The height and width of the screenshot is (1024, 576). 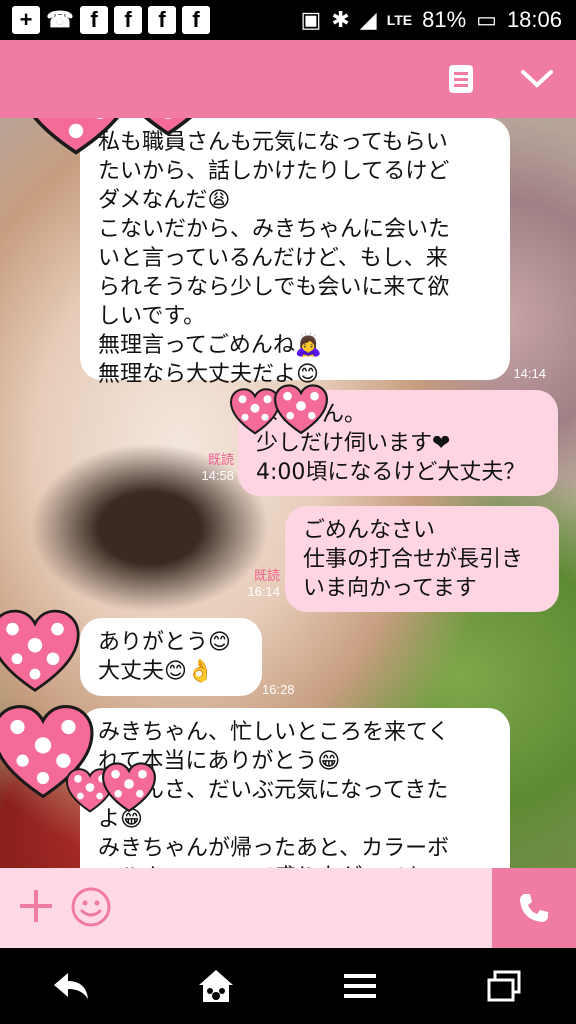 I want to click on smile-icon, so click(x=91, y=907).